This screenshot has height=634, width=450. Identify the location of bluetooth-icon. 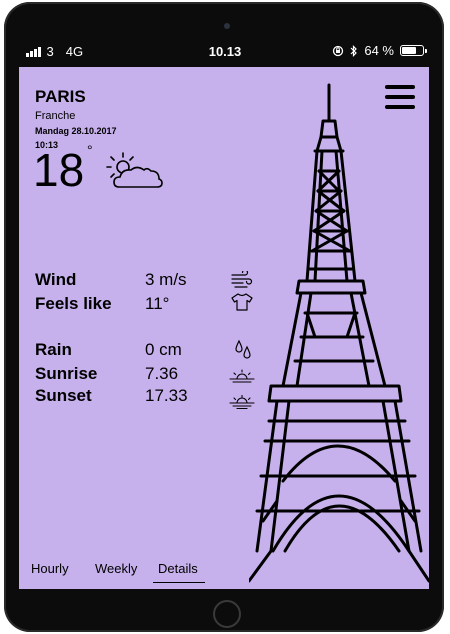
(354, 50).